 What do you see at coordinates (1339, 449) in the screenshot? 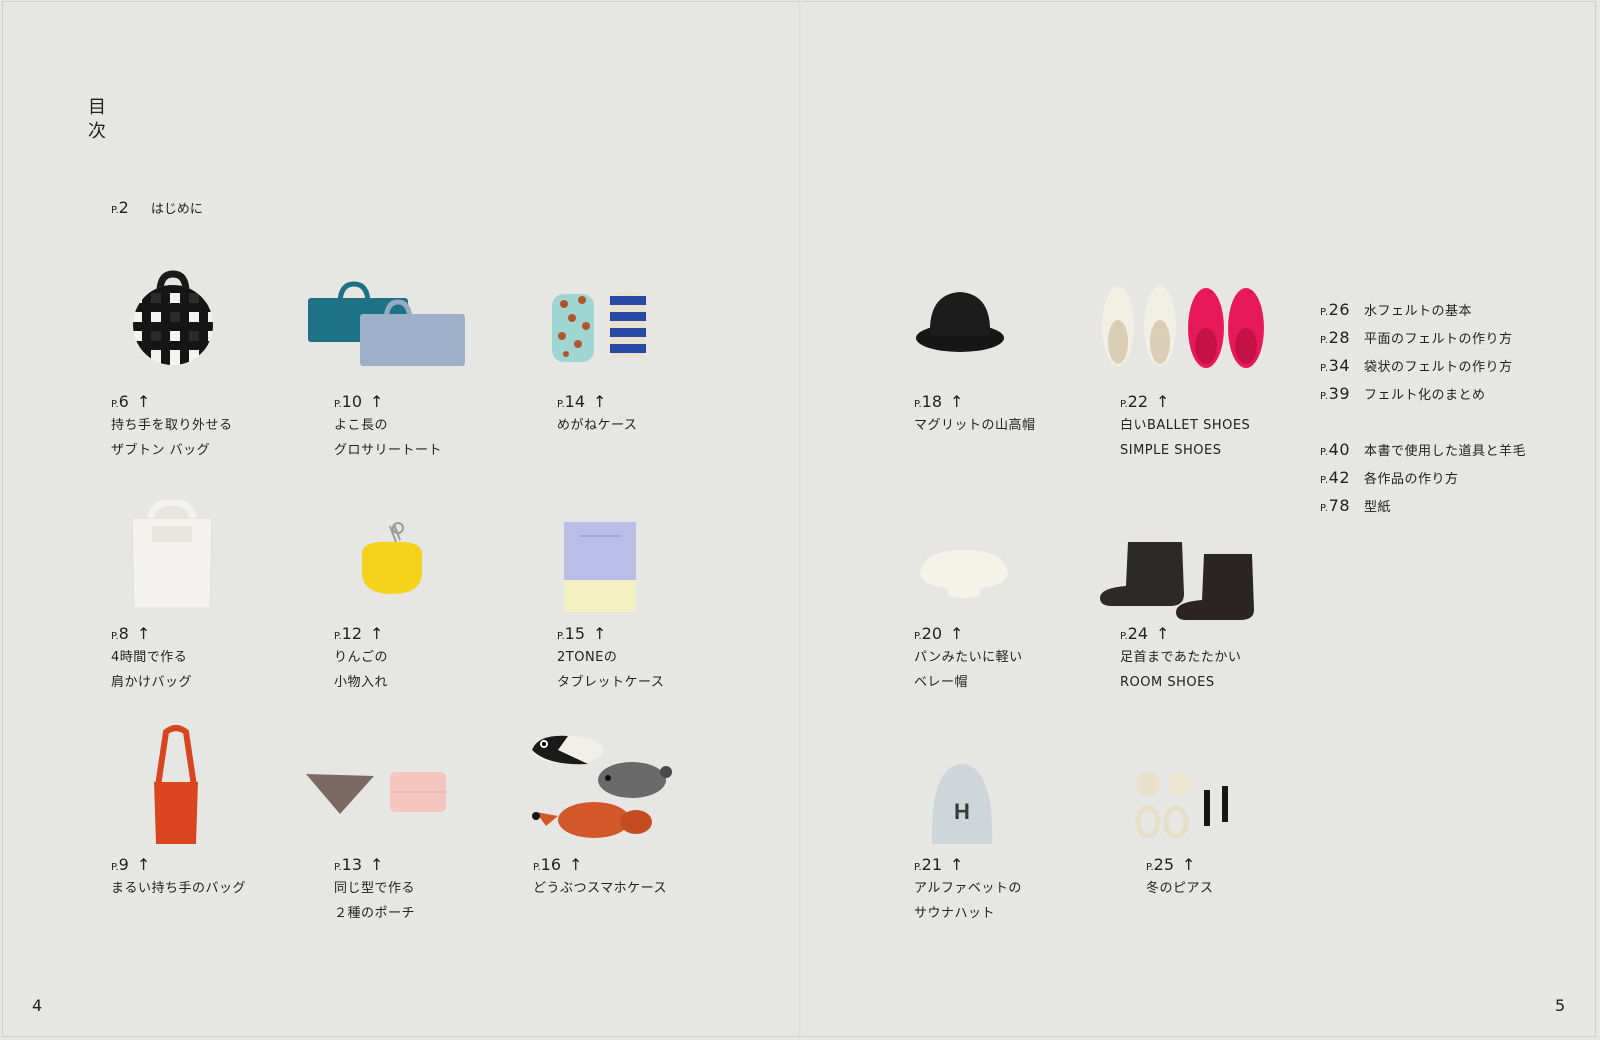
I see `reference-page-number: 40` at bounding box center [1339, 449].